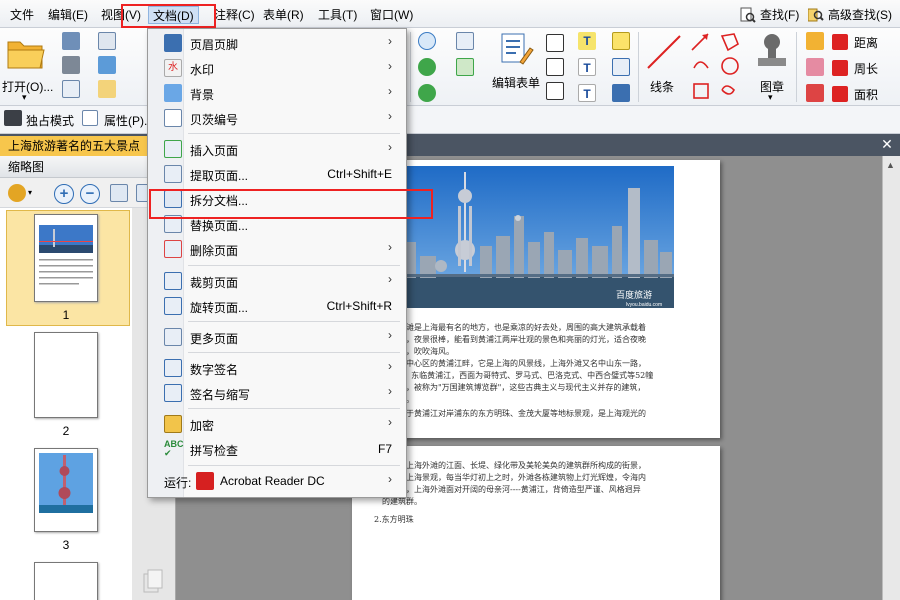 The width and height of the screenshot is (900, 600). Describe the element at coordinates (815, 67) in the screenshot. I see `eraser-icon` at that location.